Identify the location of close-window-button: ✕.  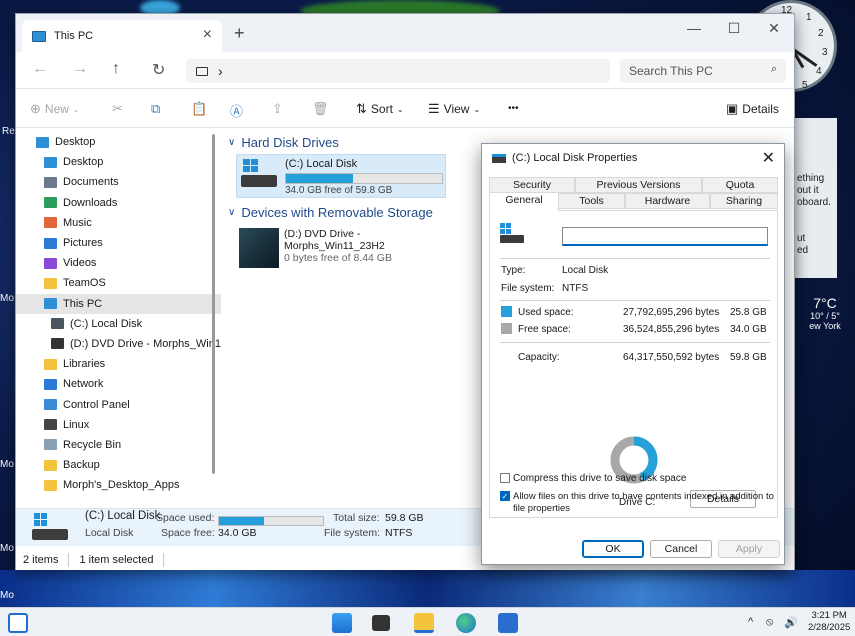
(774, 28).